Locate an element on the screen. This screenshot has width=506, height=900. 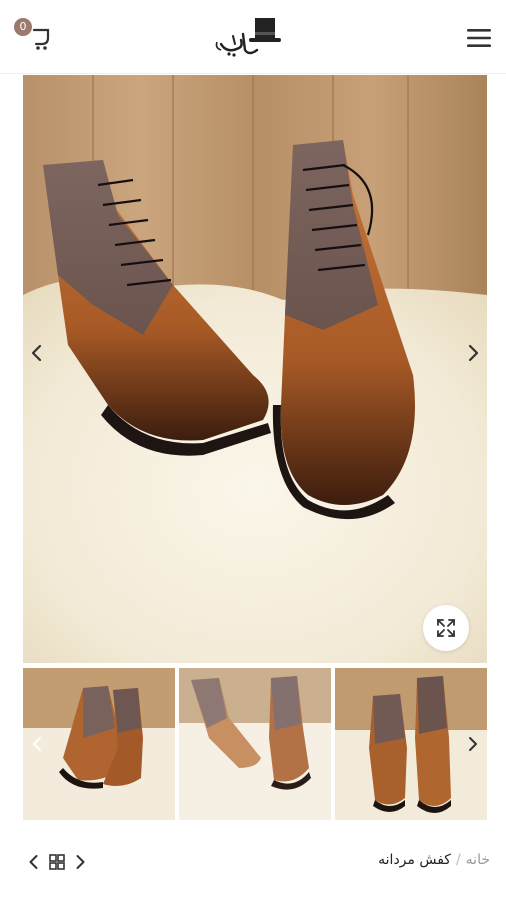
hamburger-icon is located at coordinates (479, 38).